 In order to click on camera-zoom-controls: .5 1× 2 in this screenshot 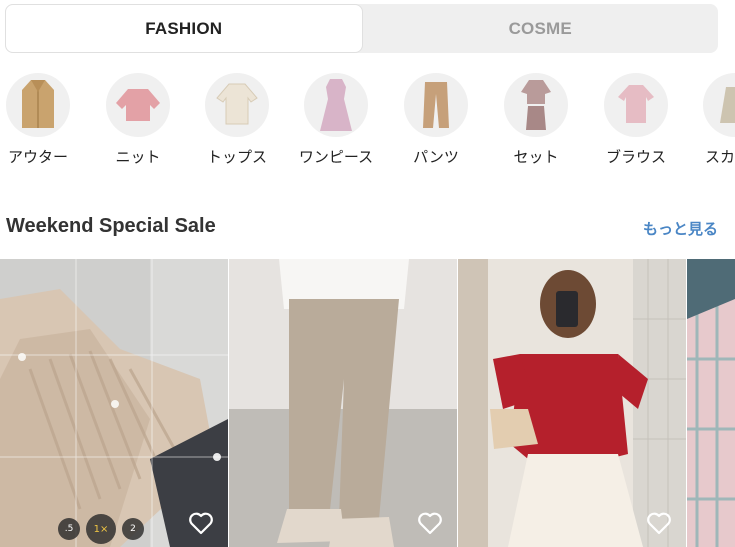, I will do `click(101, 529)`.